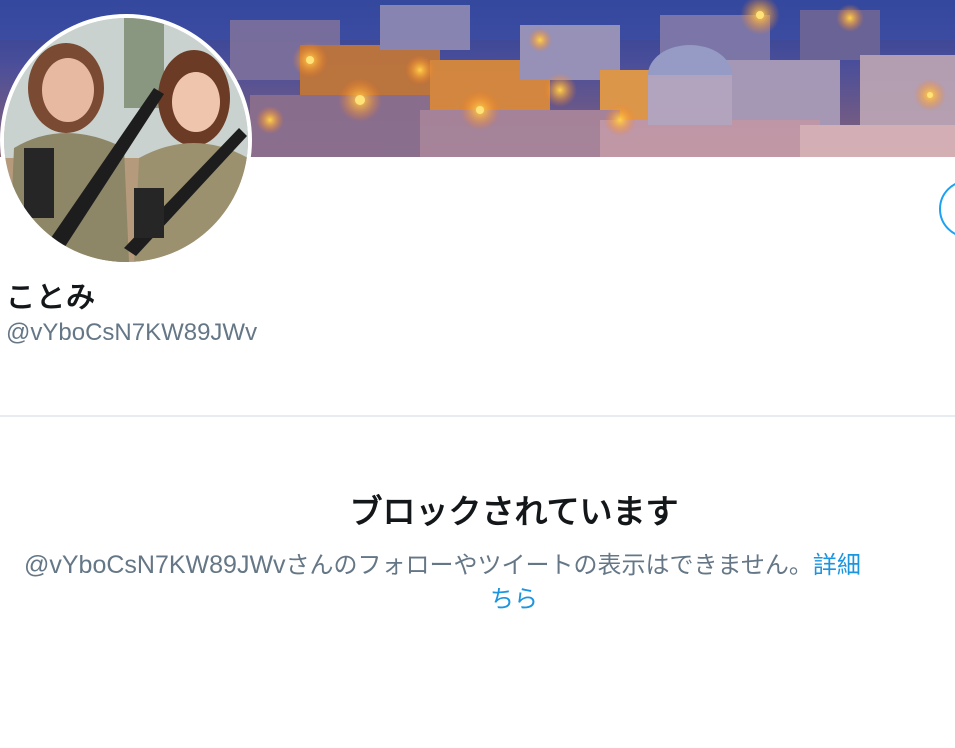 The image size is (955, 748). I want to click on avatar, so click(126, 140).